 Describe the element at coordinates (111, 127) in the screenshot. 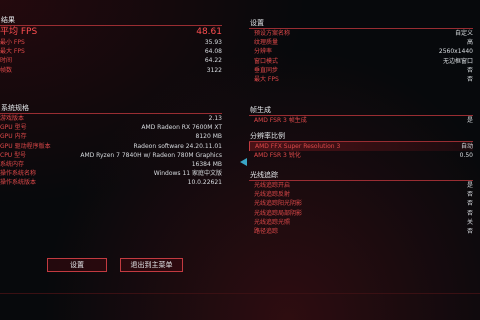

I see `system-row: GPU 型号 AMD Radeon RX 7600M XT` at that location.